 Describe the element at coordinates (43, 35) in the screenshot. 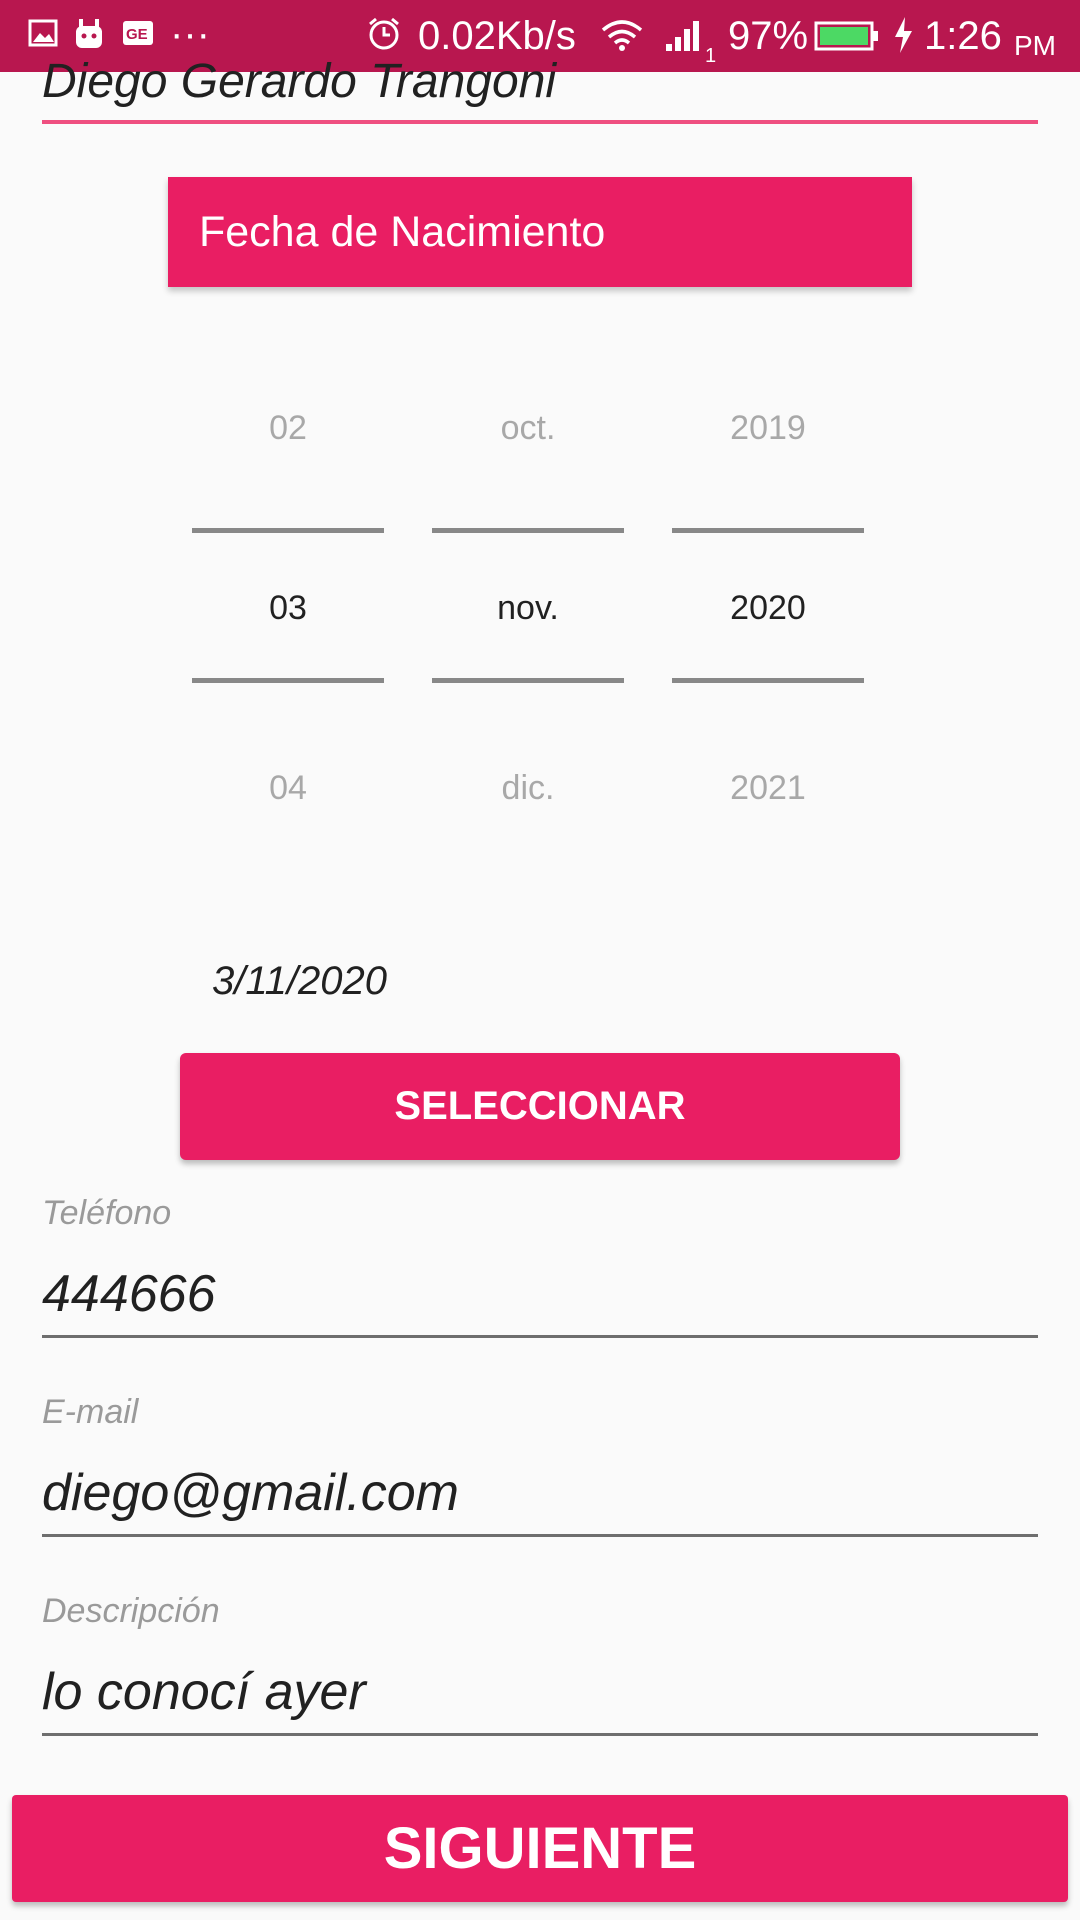

I see `image-icon` at that location.